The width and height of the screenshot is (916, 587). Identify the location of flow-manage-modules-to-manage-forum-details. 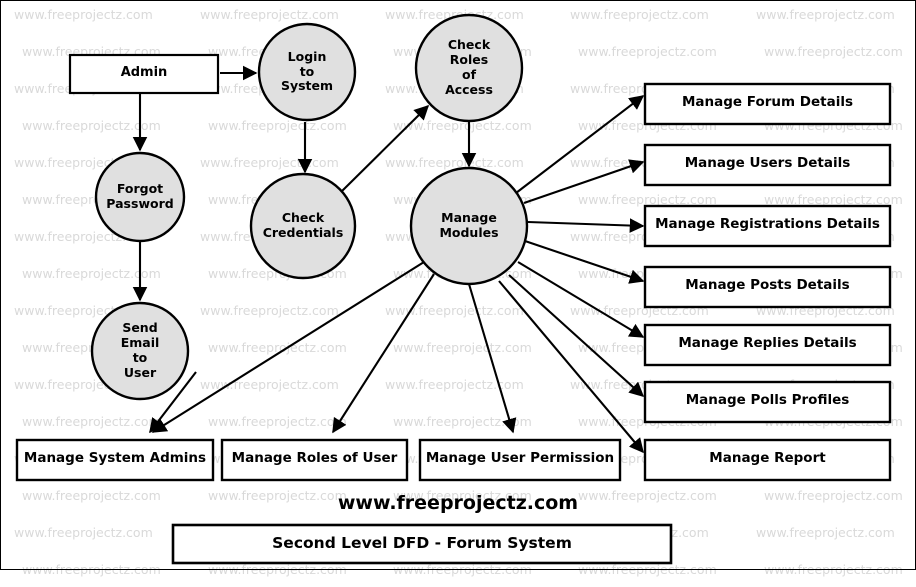
(580, 144).